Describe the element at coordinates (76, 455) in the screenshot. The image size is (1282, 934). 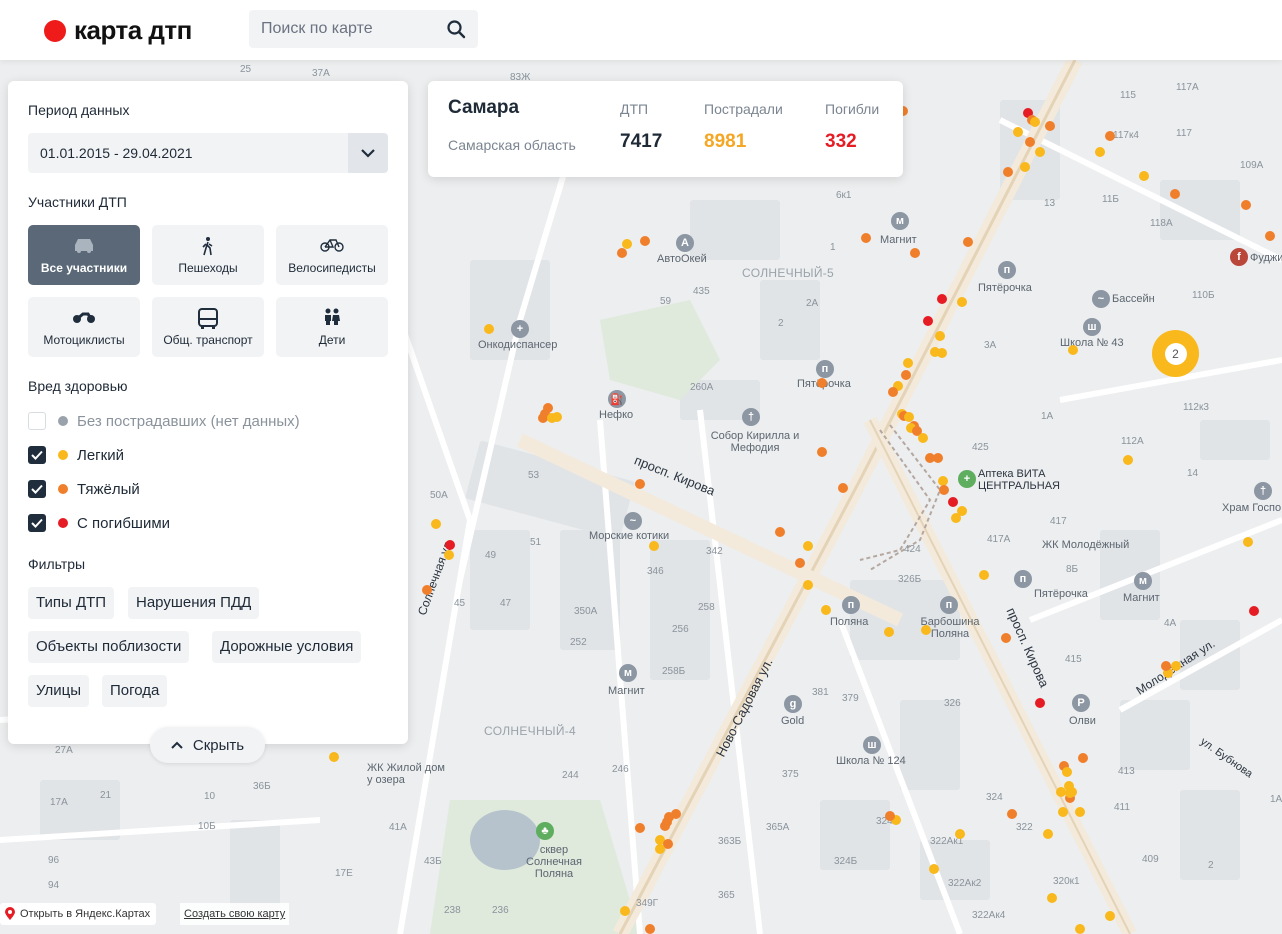
I see `harm-light-checkbox: Легкий` at that location.